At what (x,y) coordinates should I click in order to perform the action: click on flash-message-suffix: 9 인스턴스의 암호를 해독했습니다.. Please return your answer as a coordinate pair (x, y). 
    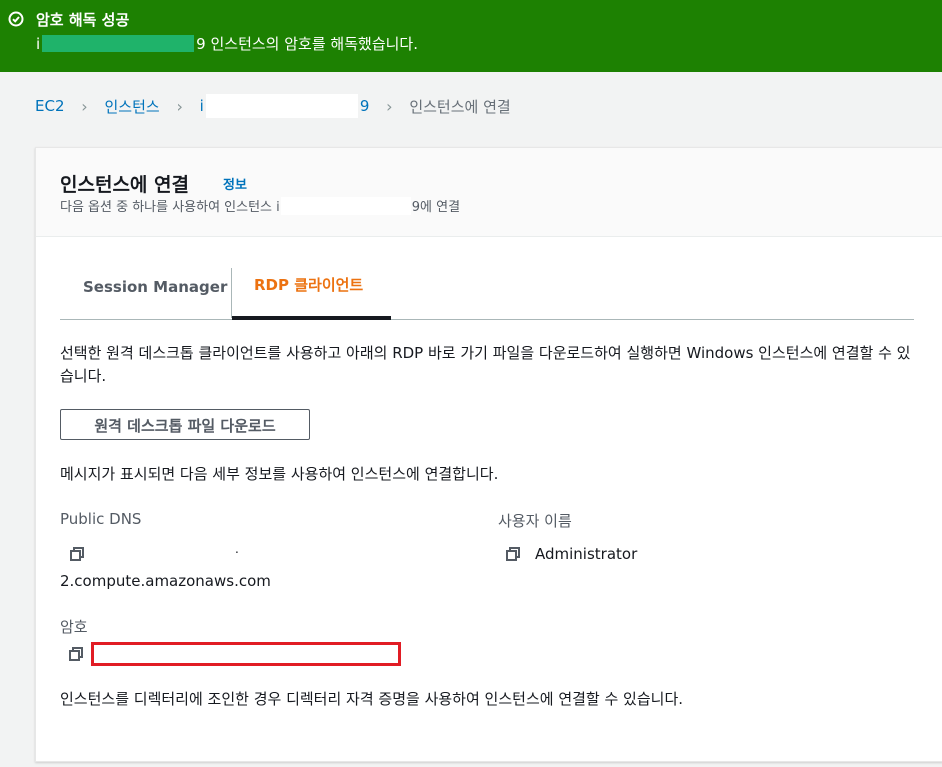
    Looking at the image, I should click on (307, 44).